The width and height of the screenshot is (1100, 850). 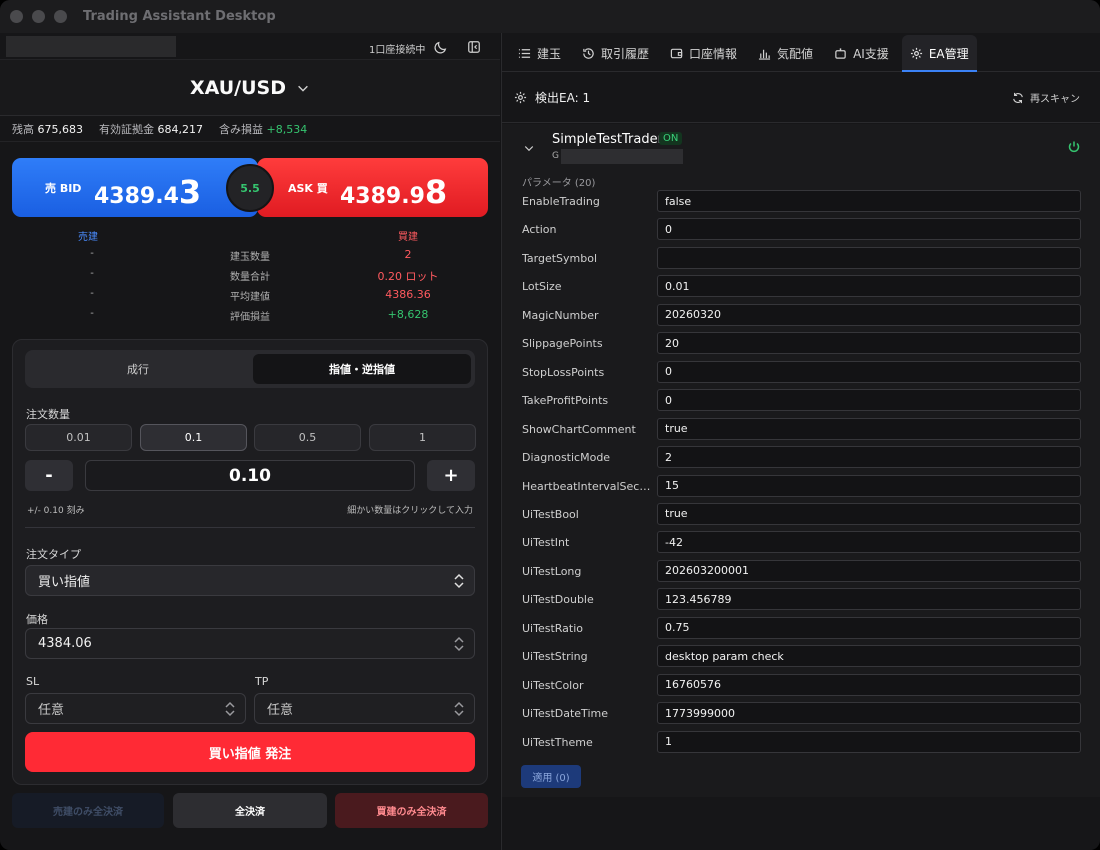 I want to click on param-value-input: 16760576, so click(x=869, y=684).